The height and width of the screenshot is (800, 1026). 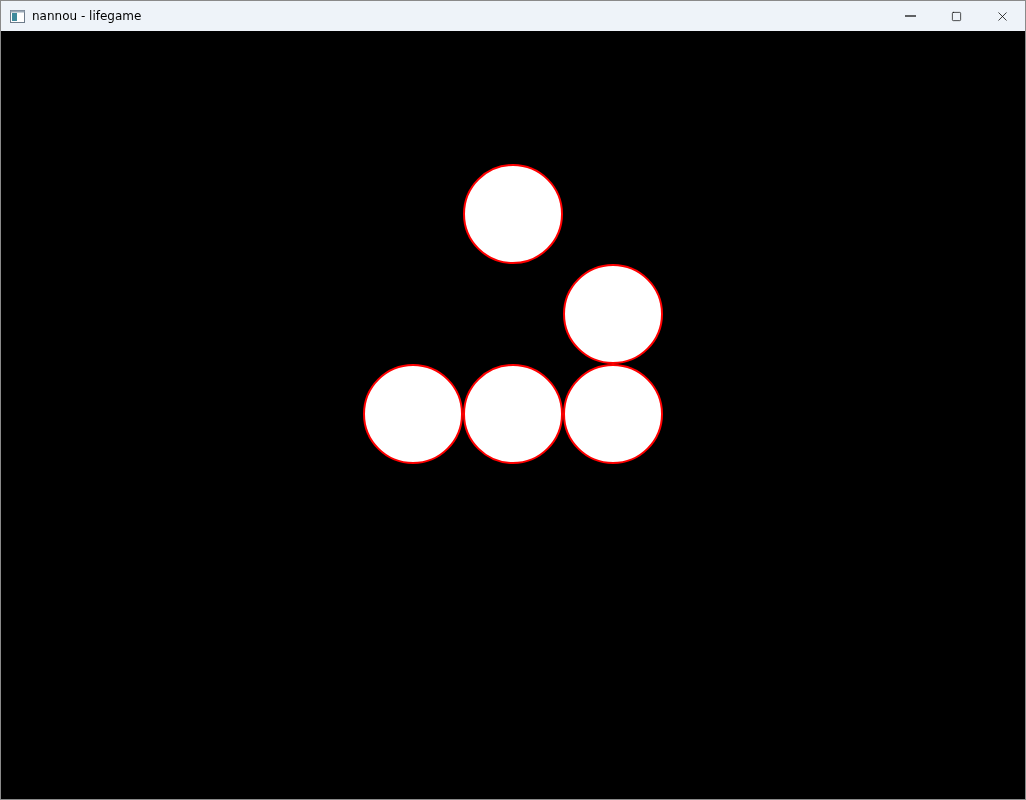 What do you see at coordinates (17, 16) in the screenshot?
I see `window-app-icon` at bounding box center [17, 16].